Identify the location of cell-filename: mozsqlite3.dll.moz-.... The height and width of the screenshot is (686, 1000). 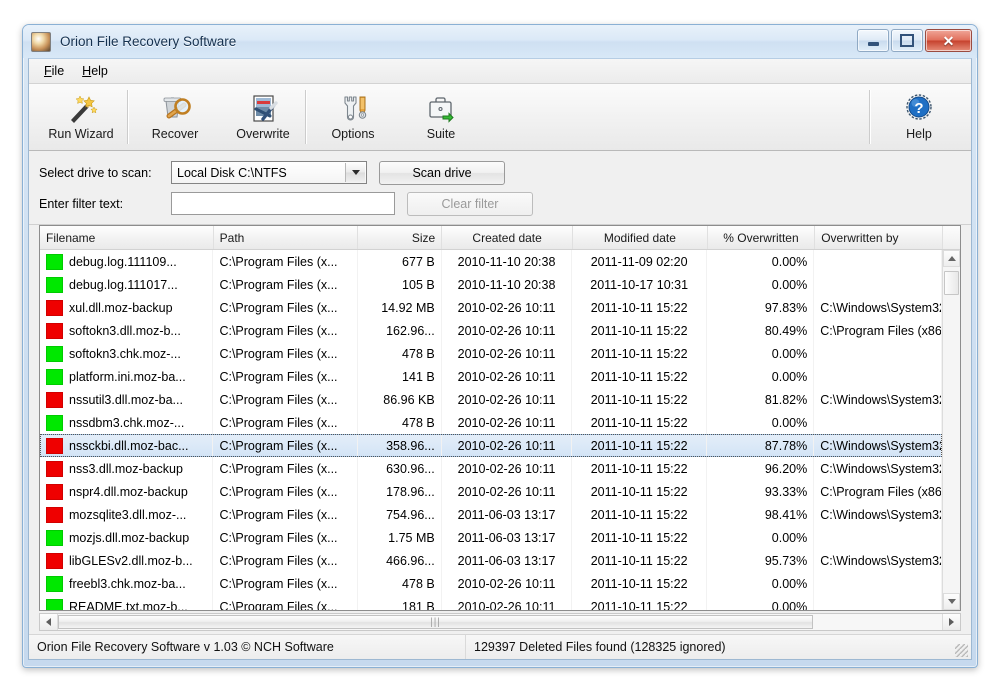
(127, 514).